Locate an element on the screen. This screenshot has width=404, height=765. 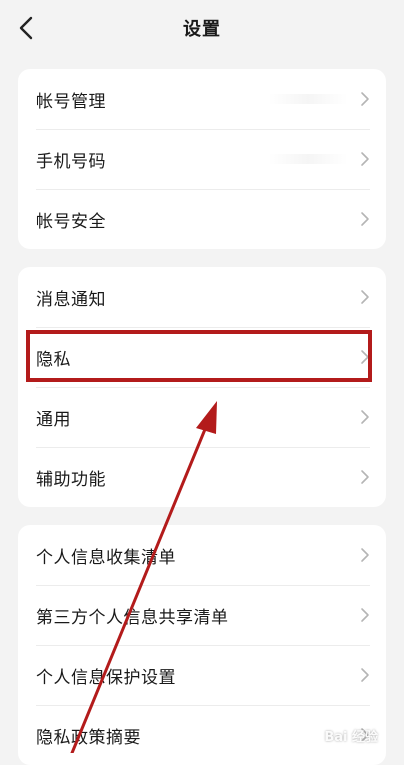
settings-item-account-management: 帐号管理 is located at coordinates (202, 99).